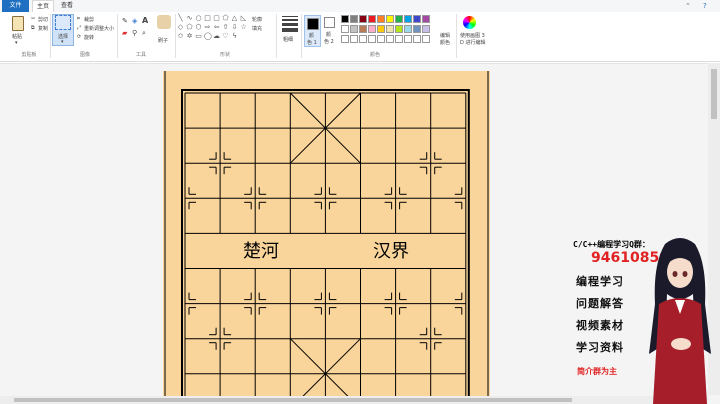 The width and height of the screenshot is (720, 404). I want to click on pentagon-shape-icon: ⬠, so click(189, 27).